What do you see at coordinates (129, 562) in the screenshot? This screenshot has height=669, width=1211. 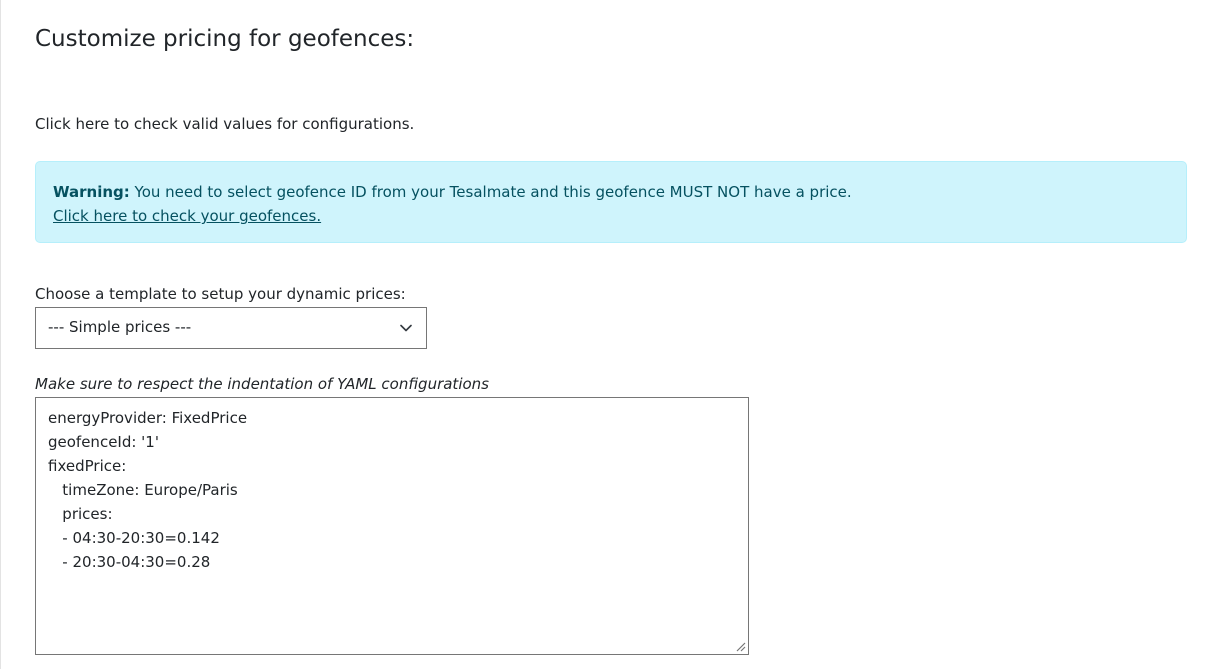 I see `yaml-line: - 20:30-04:30=0.28` at bounding box center [129, 562].